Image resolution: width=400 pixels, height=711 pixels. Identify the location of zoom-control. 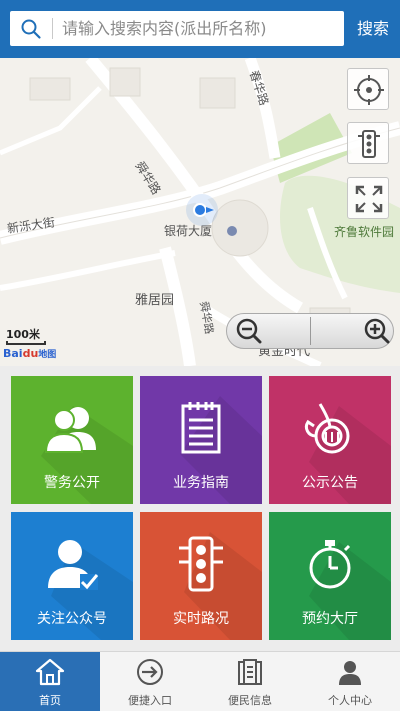
(310, 331).